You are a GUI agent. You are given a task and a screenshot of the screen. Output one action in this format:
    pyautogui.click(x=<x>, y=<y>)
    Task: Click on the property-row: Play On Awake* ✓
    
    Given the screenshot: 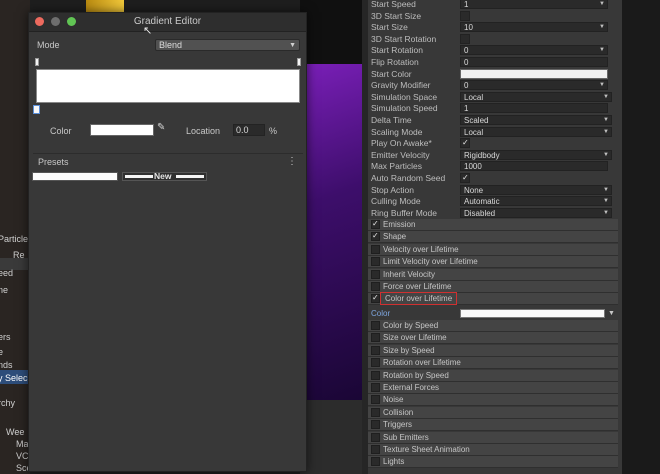 What is the action you would take?
    pyautogui.click(x=495, y=143)
    